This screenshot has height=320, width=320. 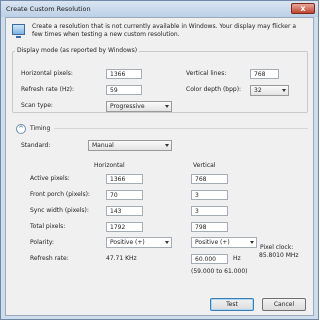 I want to click on sync-width-label: Sync width (pixels):, so click(x=59, y=210).